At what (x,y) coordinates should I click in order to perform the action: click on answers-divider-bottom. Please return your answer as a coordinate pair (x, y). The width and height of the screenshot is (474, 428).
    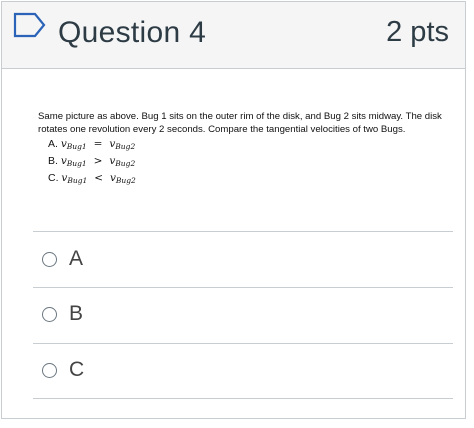
    Looking at the image, I should click on (243, 398).